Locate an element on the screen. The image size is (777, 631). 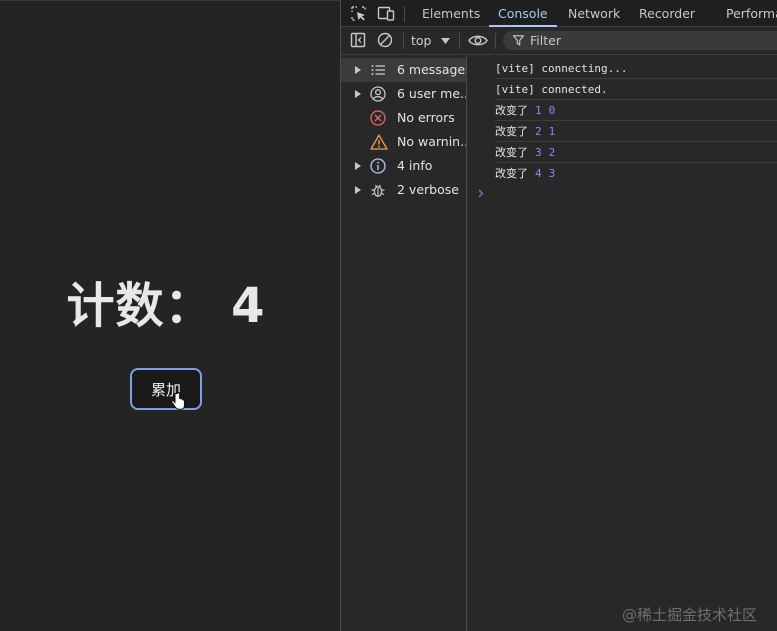
sidebar-item-label: 4 info is located at coordinates (415, 165).